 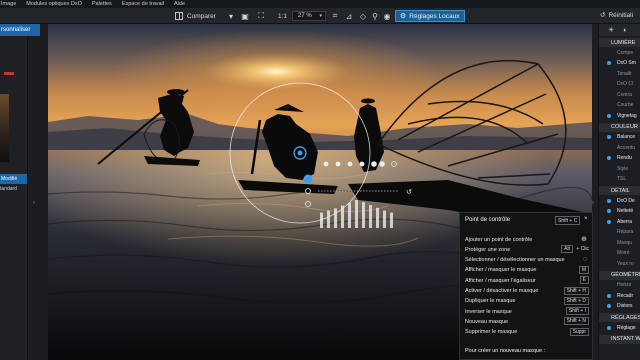 What do you see at coordinates (143, 4) in the screenshot?
I see `menu-espace-de-travail: Espace de travail` at bounding box center [143, 4].